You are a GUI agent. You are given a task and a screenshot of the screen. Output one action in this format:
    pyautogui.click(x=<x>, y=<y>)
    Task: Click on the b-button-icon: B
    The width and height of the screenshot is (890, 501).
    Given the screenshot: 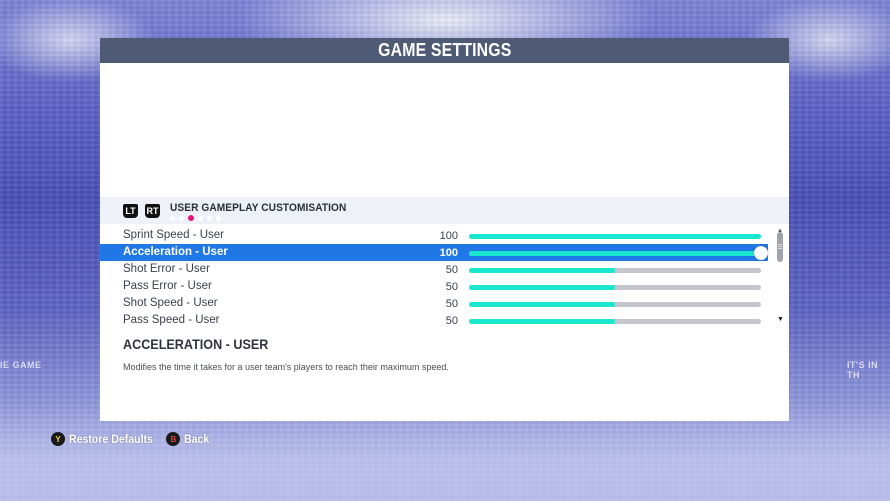 What is the action you would take?
    pyautogui.click(x=173, y=439)
    